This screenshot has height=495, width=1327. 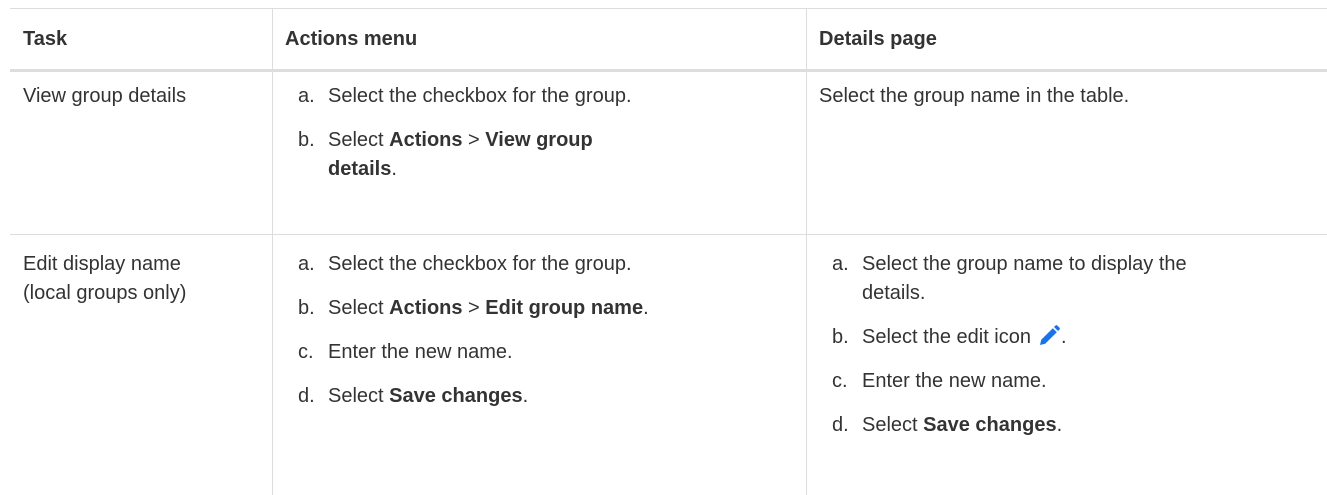 I want to click on row-1-actions-step-b: b. Select Actions > View group details., so click(x=548, y=155).